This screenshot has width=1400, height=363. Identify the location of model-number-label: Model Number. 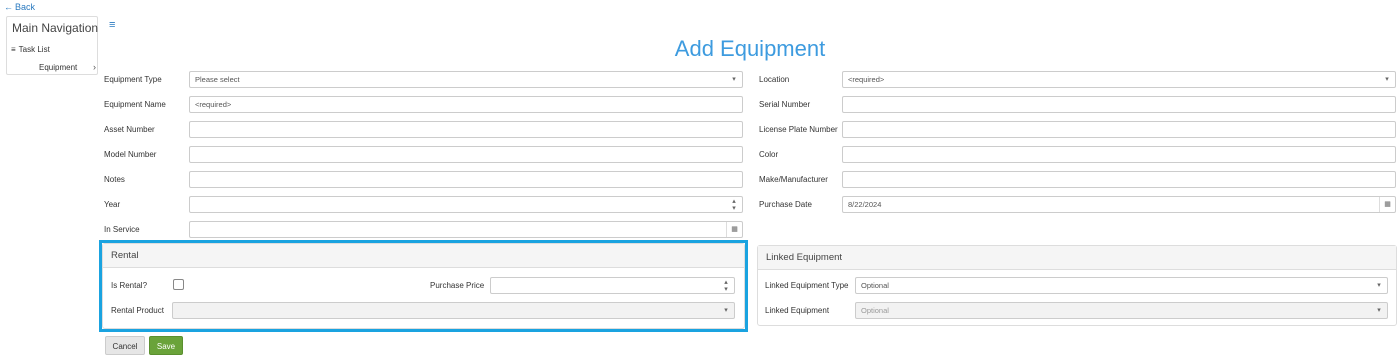
(130, 154).